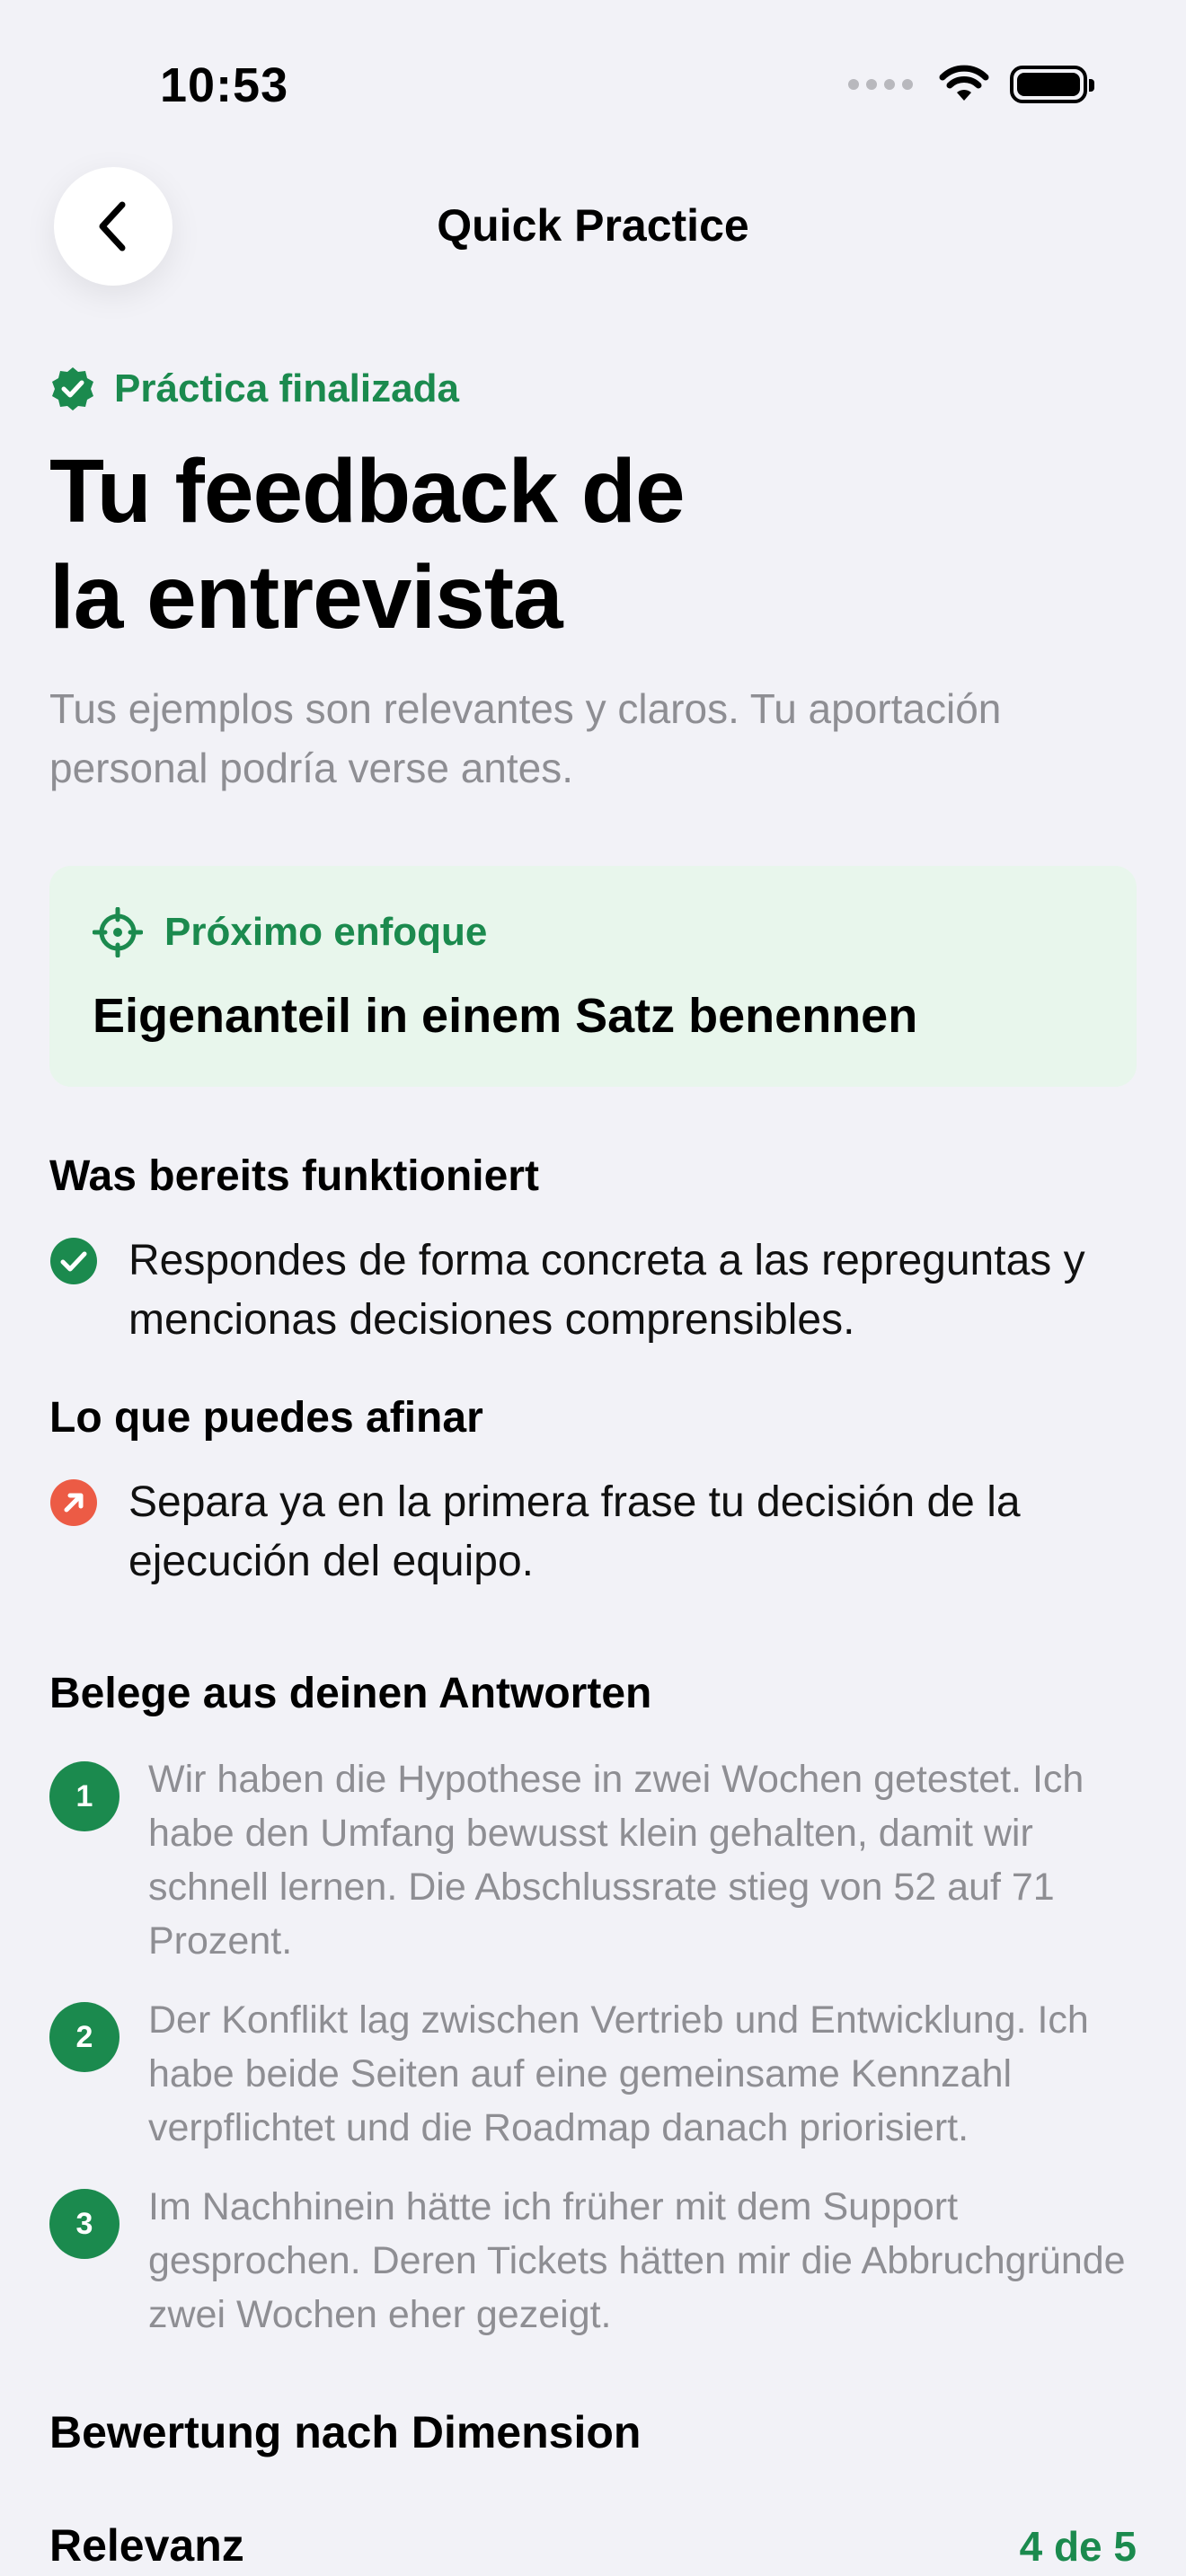 The height and width of the screenshot is (2576, 1186). What do you see at coordinates (326, 932) in the screenshot?
I see `next-focus-label: Próximo enfoque` at bounding box center [326, 932].